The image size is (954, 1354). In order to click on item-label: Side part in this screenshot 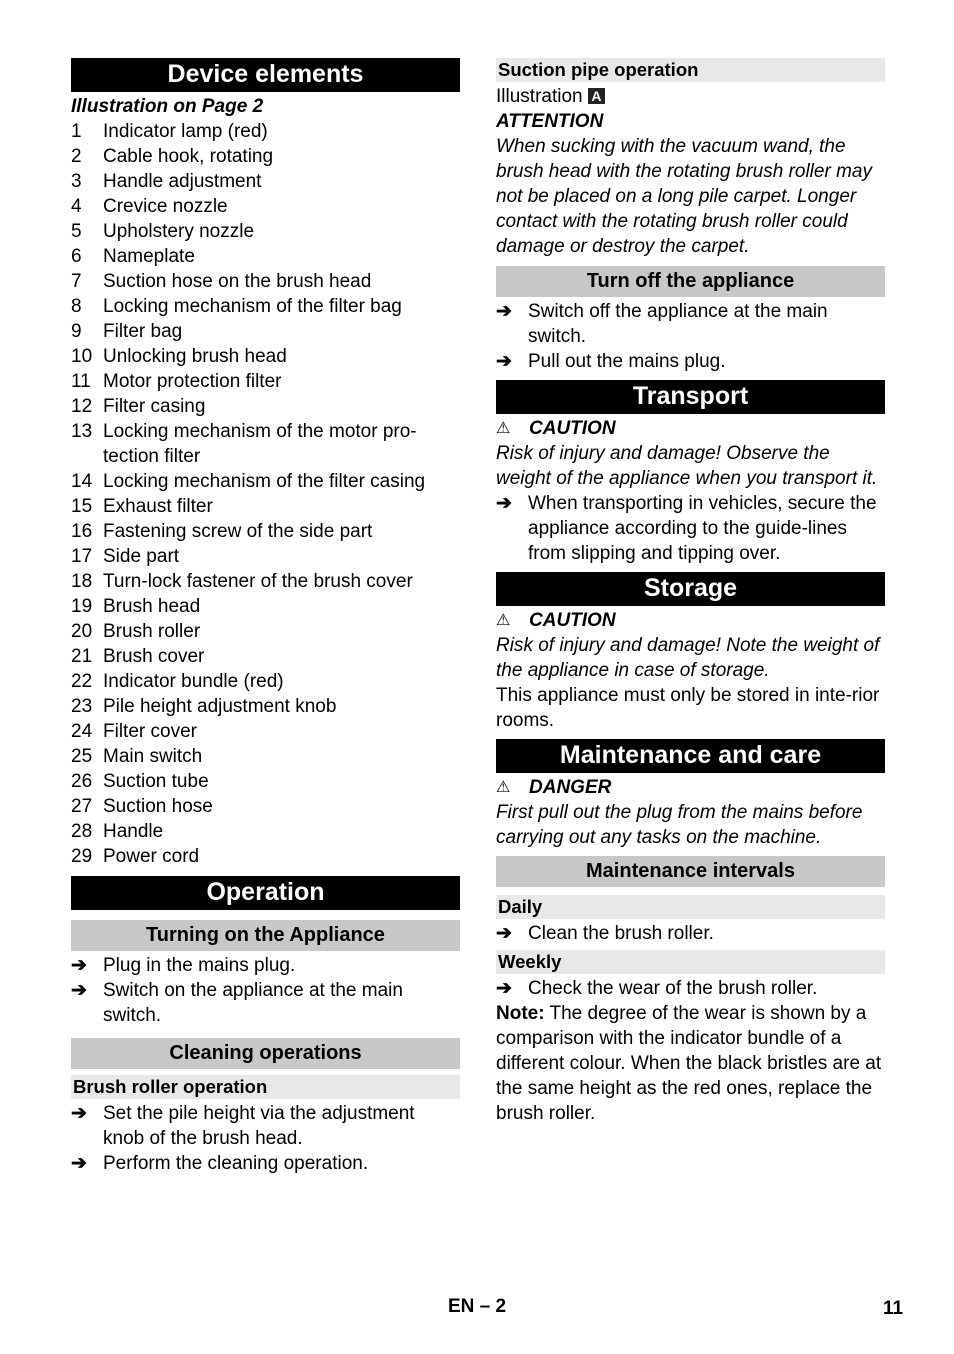, I will do `click(141, 556)`.